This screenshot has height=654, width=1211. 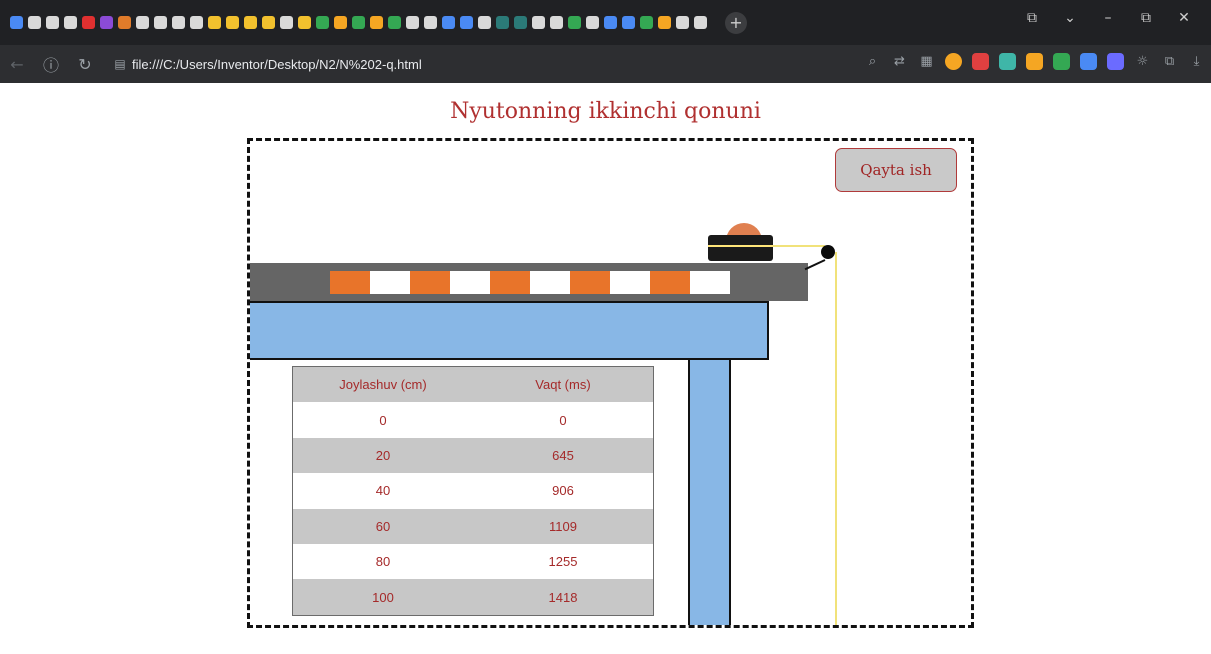 I want to click on extensions-area: ⌕ ⇄ ▦ ☼ ⧉ ⤓, so click(x=1034, y=61).